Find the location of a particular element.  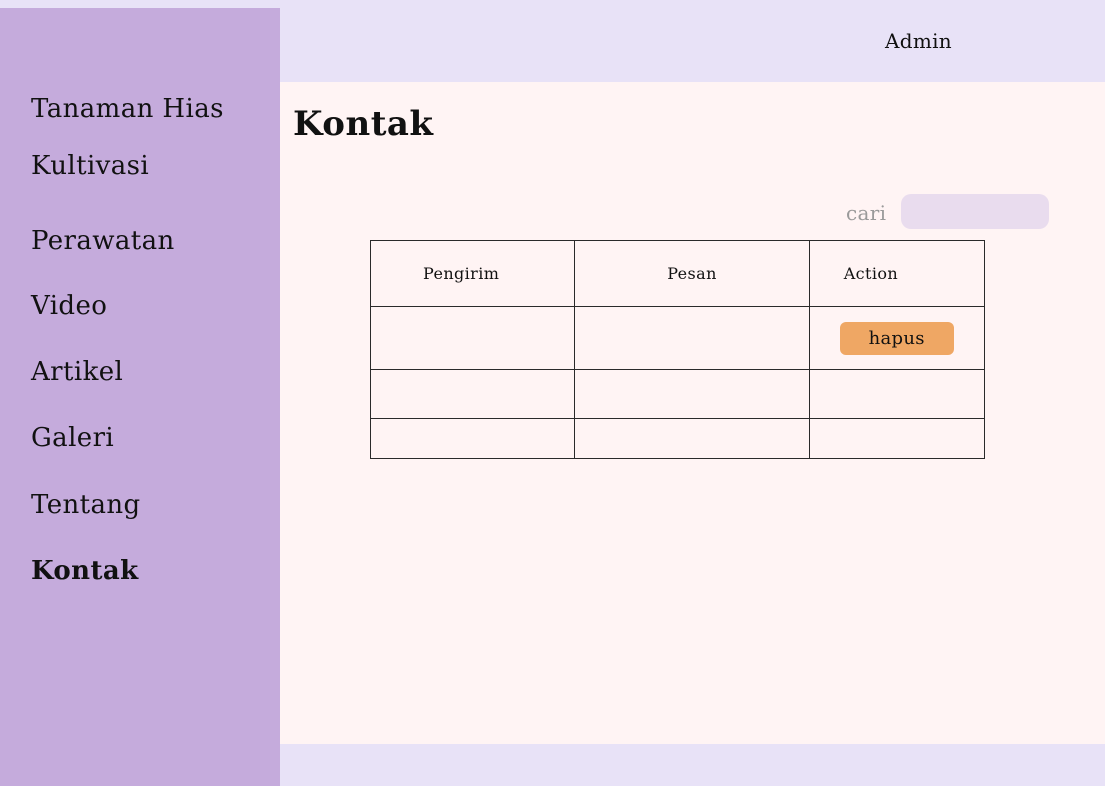

sidebar-item-tanaman-hias: Tanaman Hias is located at coordinates (127, 109).